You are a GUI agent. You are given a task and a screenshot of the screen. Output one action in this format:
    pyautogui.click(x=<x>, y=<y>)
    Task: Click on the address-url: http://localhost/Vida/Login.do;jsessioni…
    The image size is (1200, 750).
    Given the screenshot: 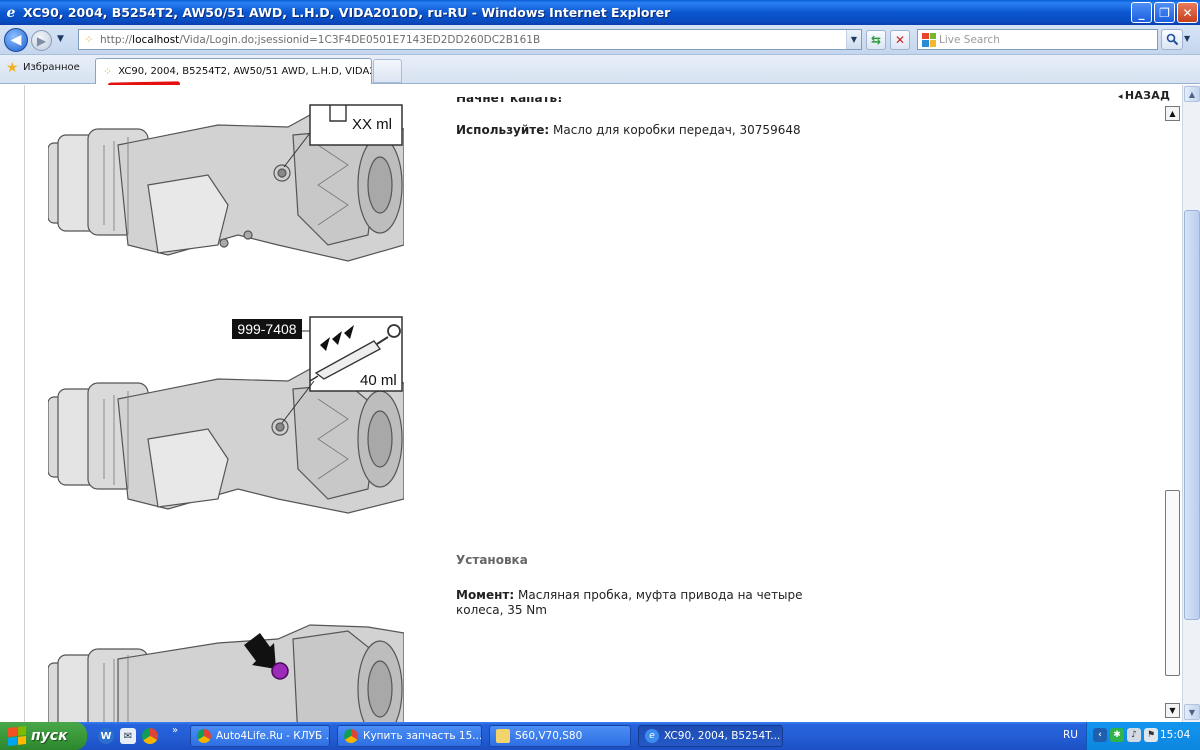 What is the action you would take?
    pyautogui.click(x=320, y=40)
    